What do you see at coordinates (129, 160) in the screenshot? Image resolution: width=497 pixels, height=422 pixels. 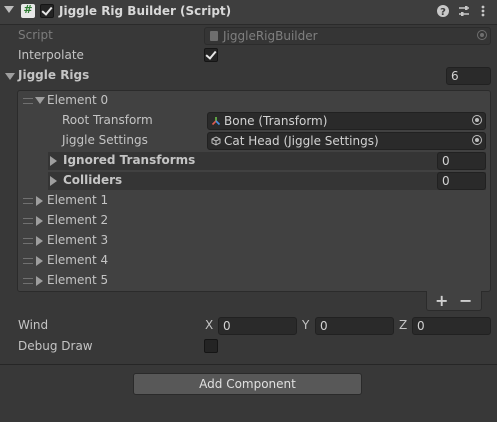 I see `ignored-transforms-label: Ignored Transforms` at bounding box center [129, 160].